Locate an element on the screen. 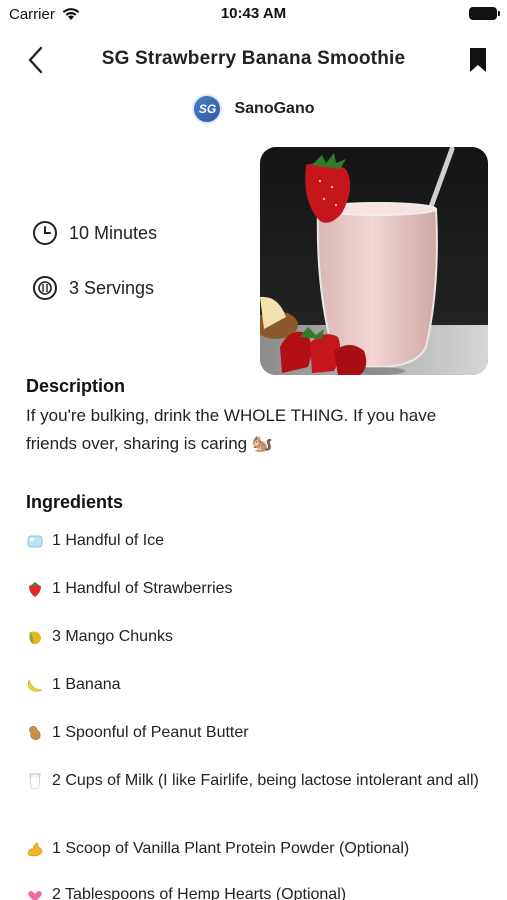  milk-glass-icon is located at coordinates (35, 781).